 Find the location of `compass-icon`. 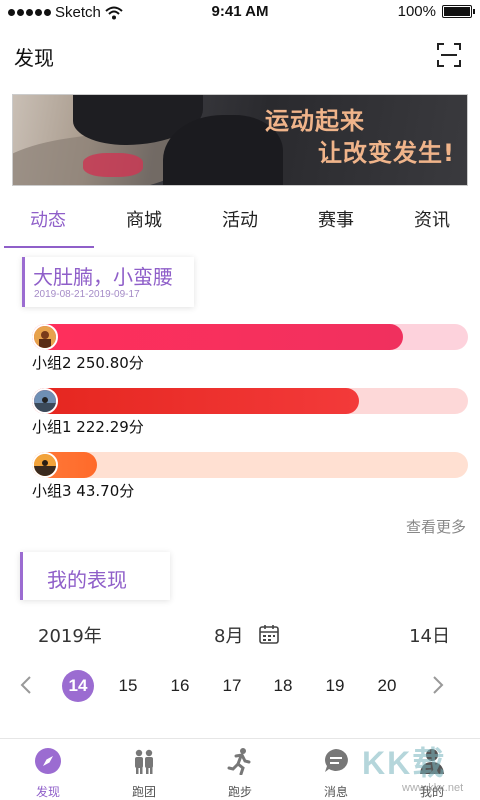

compass-icon is located at coordinates (48, 761).